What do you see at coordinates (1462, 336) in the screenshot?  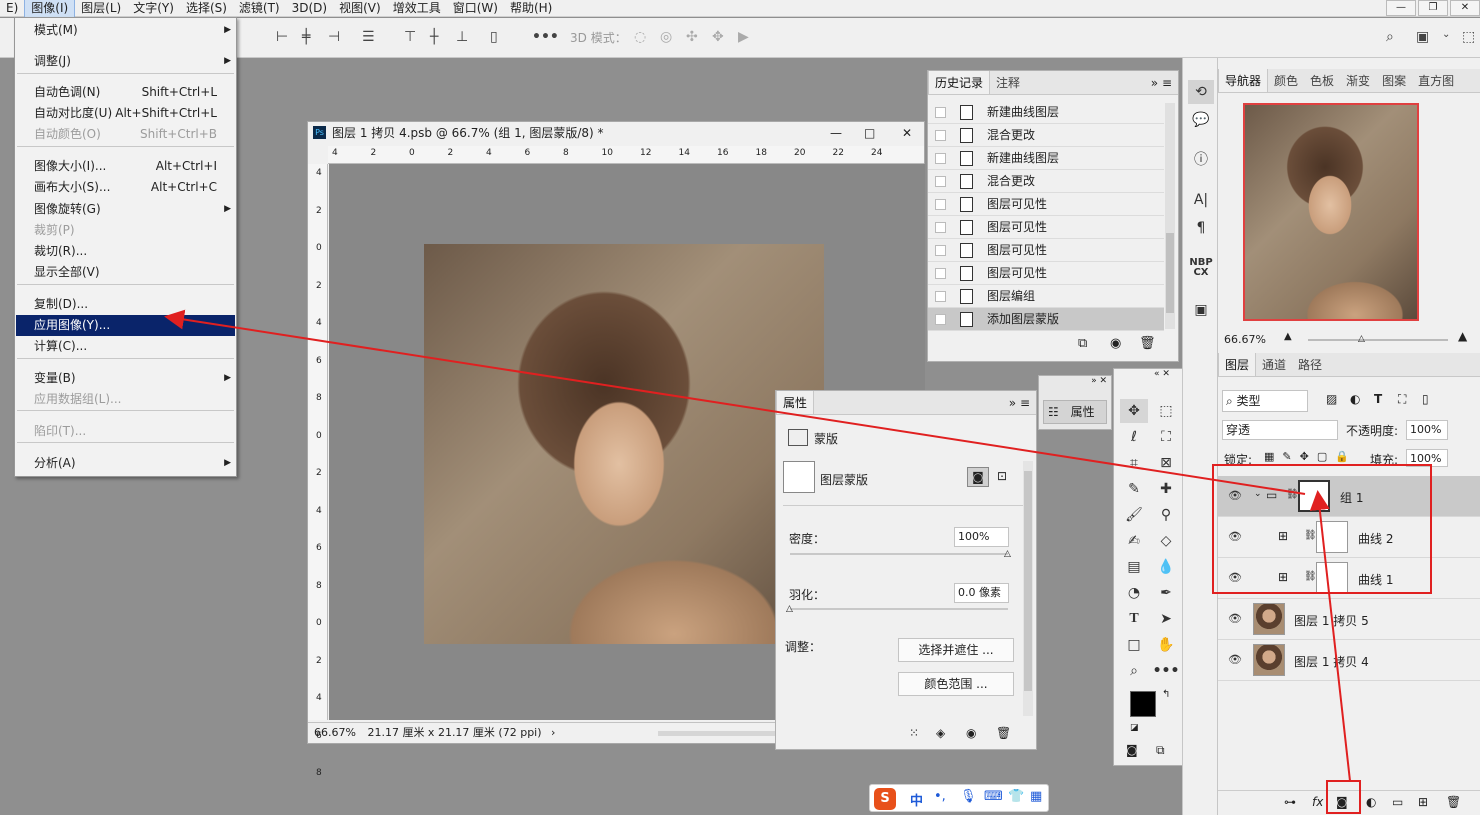 I see `zoom-in-icon: ▲` at bounding box center [1462, 336].